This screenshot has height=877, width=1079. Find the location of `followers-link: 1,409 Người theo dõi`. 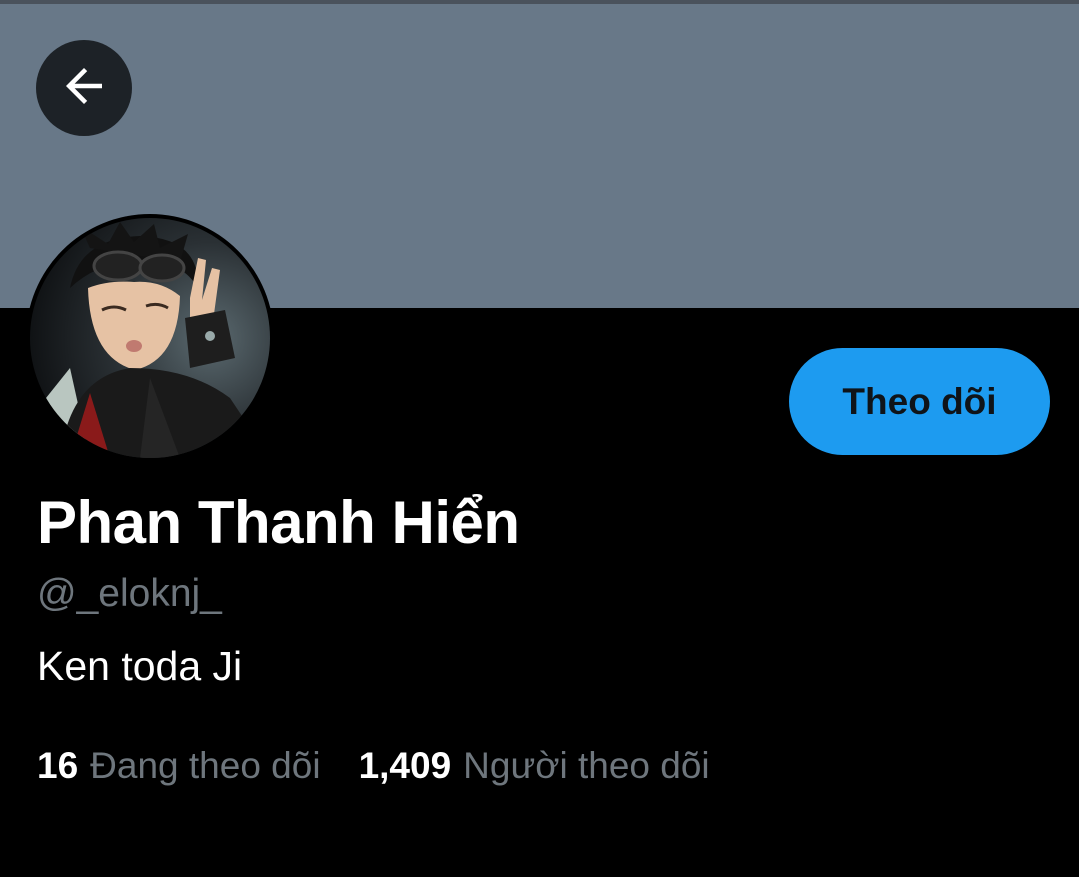

followers-link: 1,409 Người theo dõi is located at coordinates (534, 766).